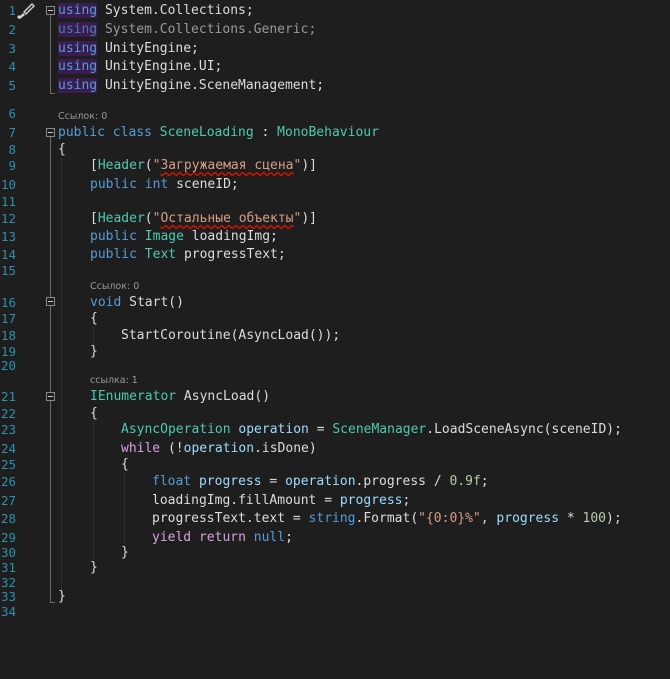 The width and height of the screenshot is (670, 679). What do you see at coordinates (172, 537) in the screenshot?
I see `keyword-yield: yield` at bounding box center [172, 537].